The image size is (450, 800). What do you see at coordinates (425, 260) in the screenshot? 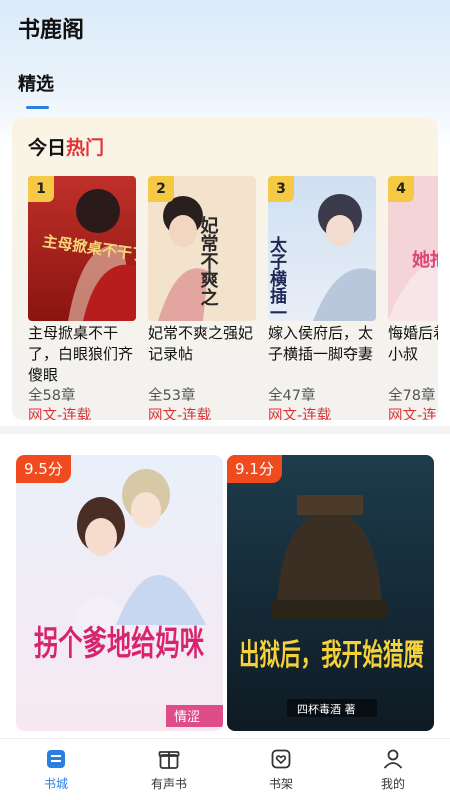
I see `cover-title-4: 她抱渣男` at bounding box center [425, 260].